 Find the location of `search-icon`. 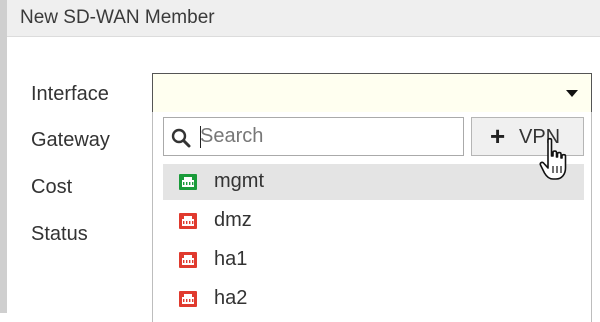

search-icon is located at coordinates (181, 138).